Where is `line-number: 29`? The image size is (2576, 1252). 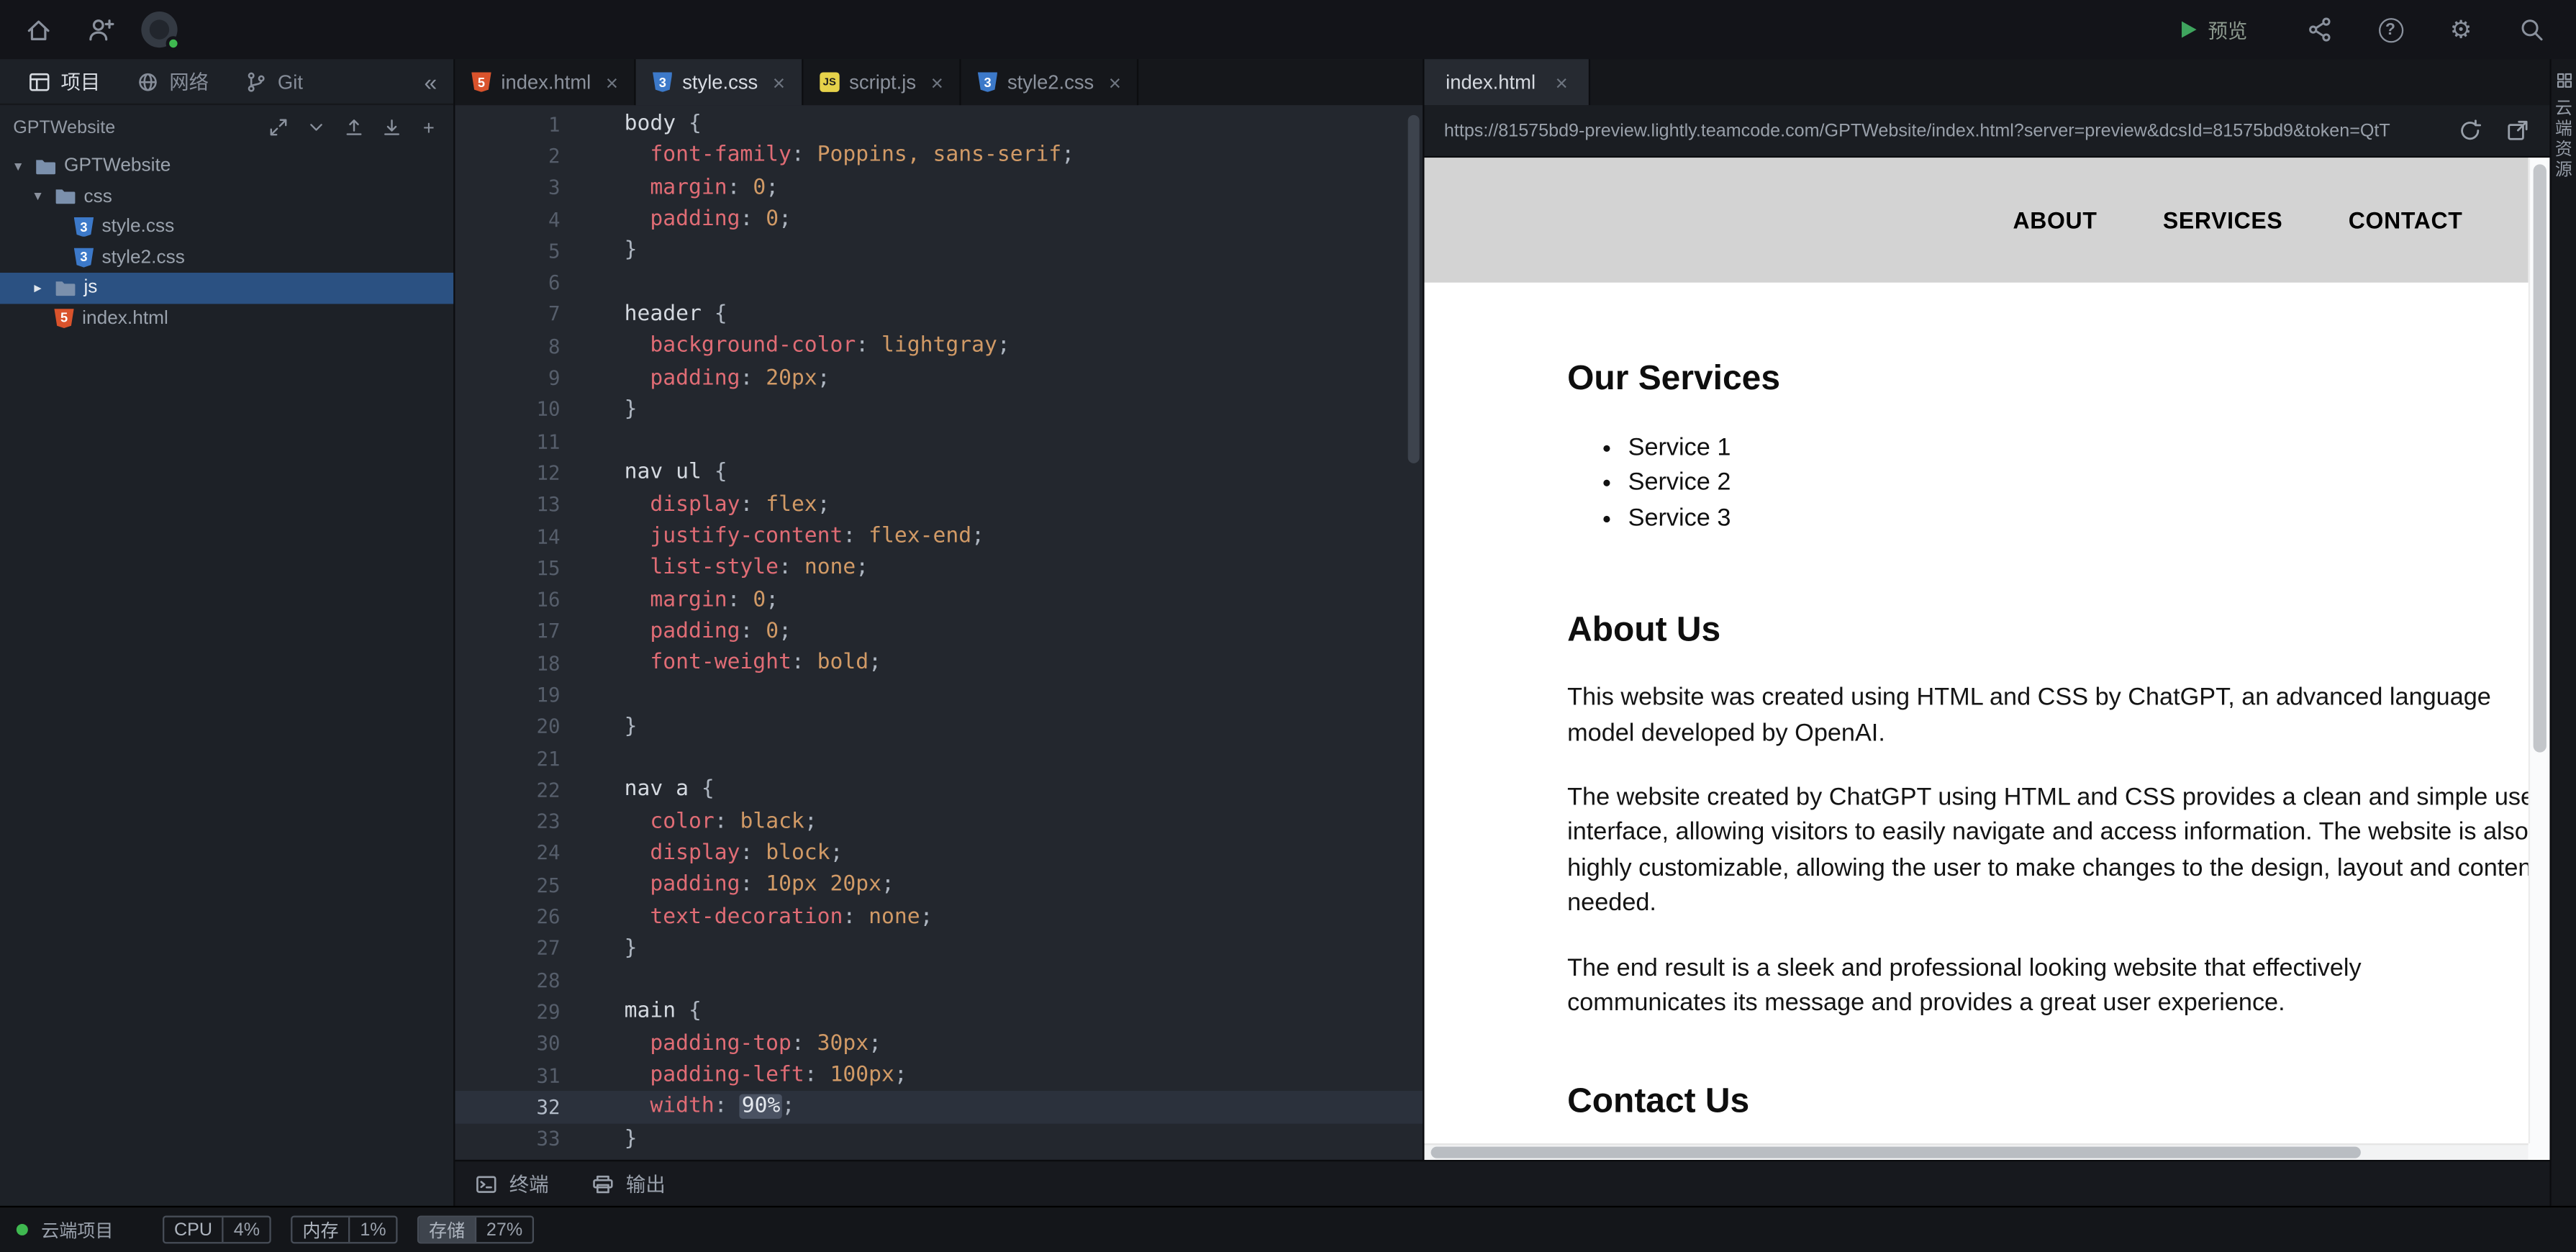
line-number: 29 is located at coordinates (548, 1012).